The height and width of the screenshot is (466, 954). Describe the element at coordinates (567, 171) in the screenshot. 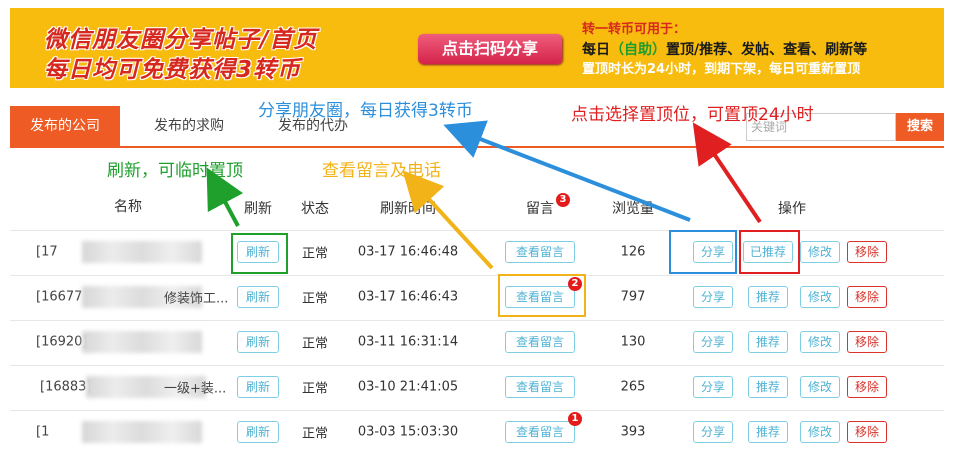

I see `share-arrow` at that location.